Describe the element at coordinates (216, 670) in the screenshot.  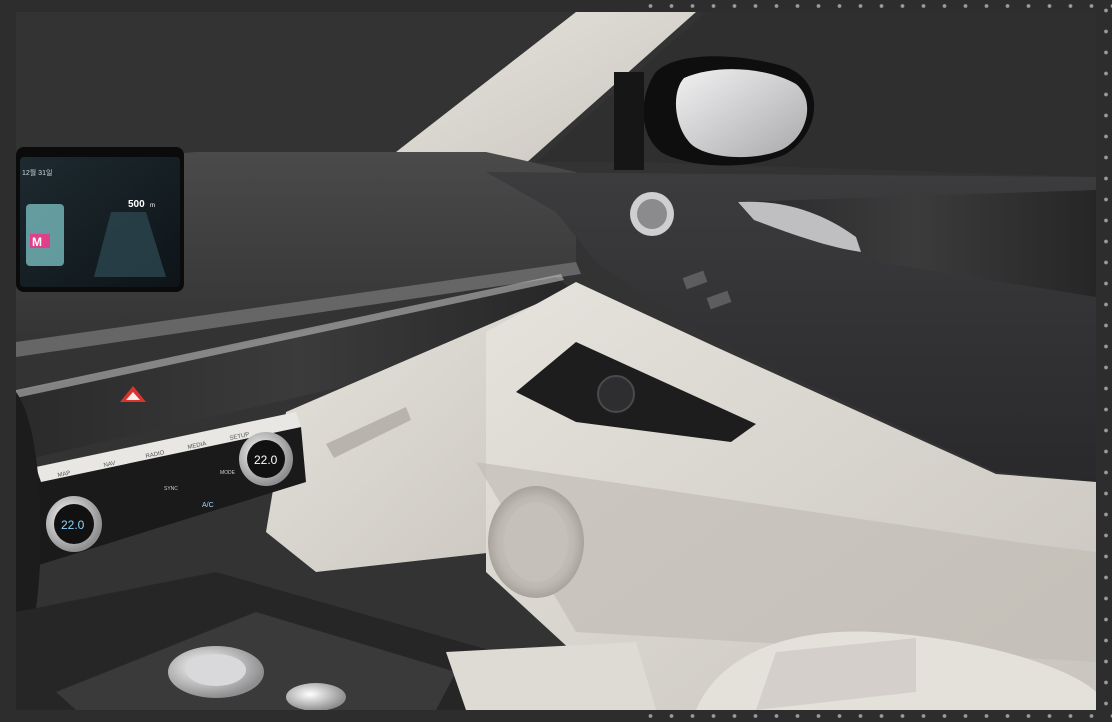
I see `gear-dial-center` at that location.